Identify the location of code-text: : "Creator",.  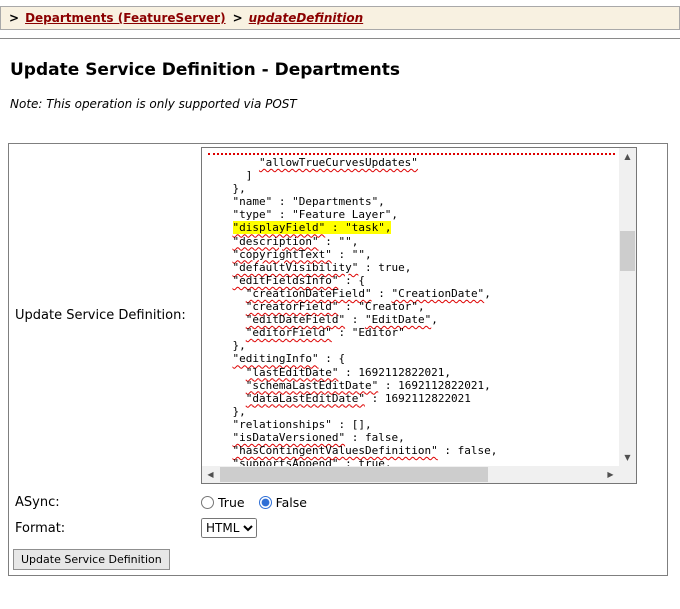
(381, 307).